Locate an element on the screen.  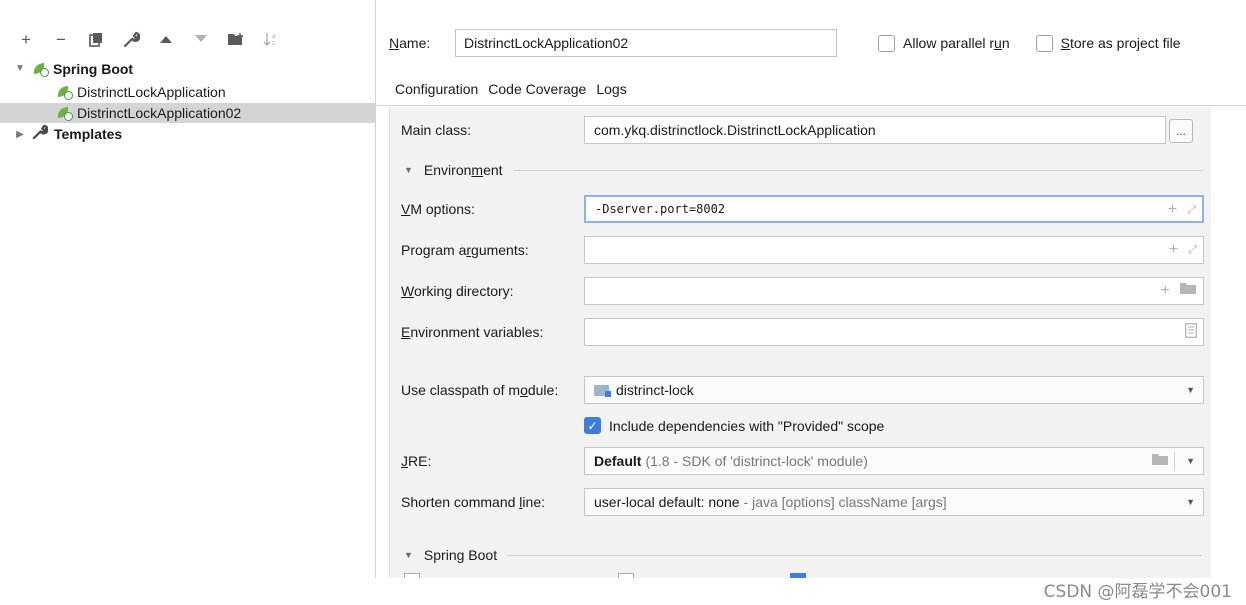
name-label: Name: is located at coordinates (410, 43).